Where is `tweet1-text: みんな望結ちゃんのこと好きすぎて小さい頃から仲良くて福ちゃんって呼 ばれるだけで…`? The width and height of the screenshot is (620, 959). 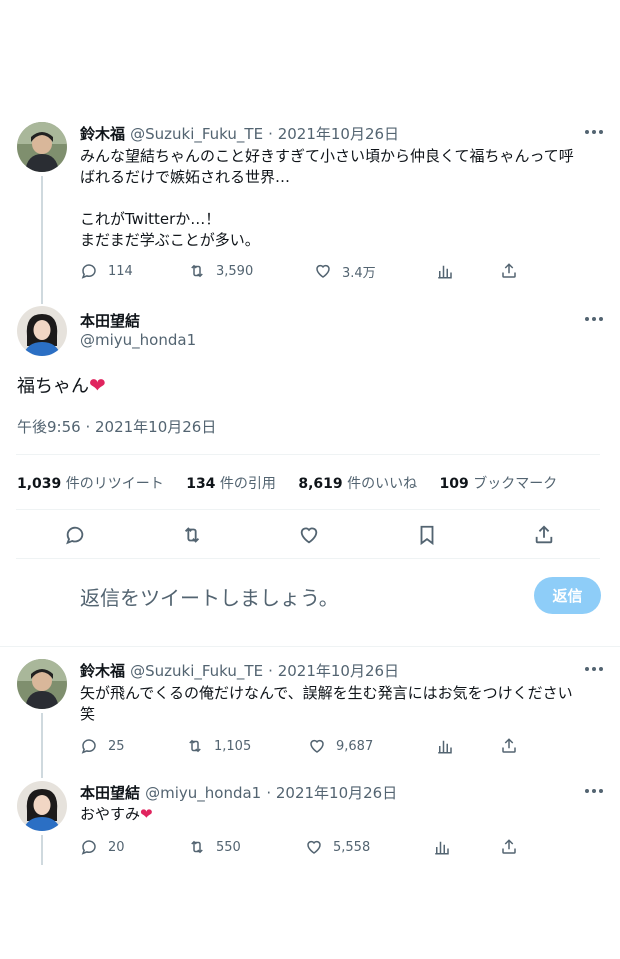 tweet1-text: みんな望結ちゃんのこと好きすぎて小さい頃から仲良くて福ちゃんって呼 ばれるだけで… is located at coordinates (342, 198).